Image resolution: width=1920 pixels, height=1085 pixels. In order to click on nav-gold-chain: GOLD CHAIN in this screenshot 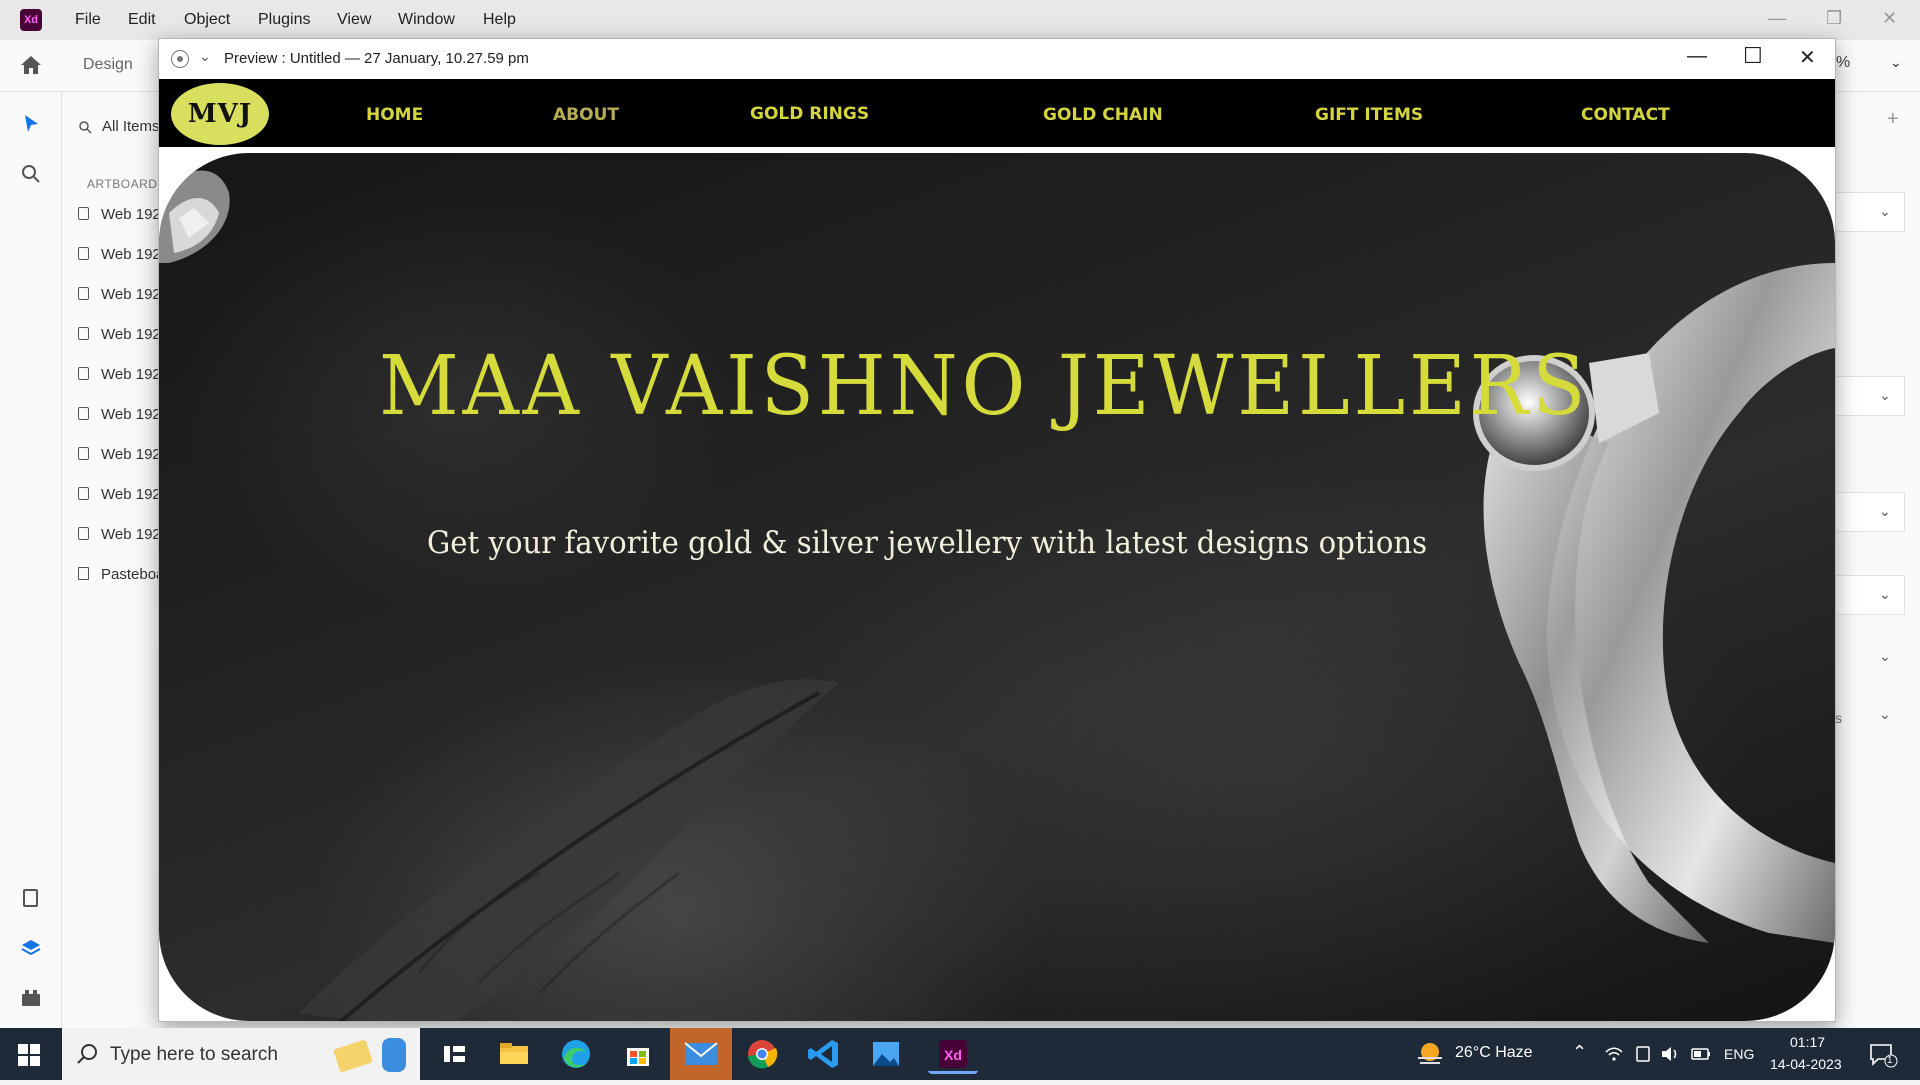, I will do `click(1103, 115)`.